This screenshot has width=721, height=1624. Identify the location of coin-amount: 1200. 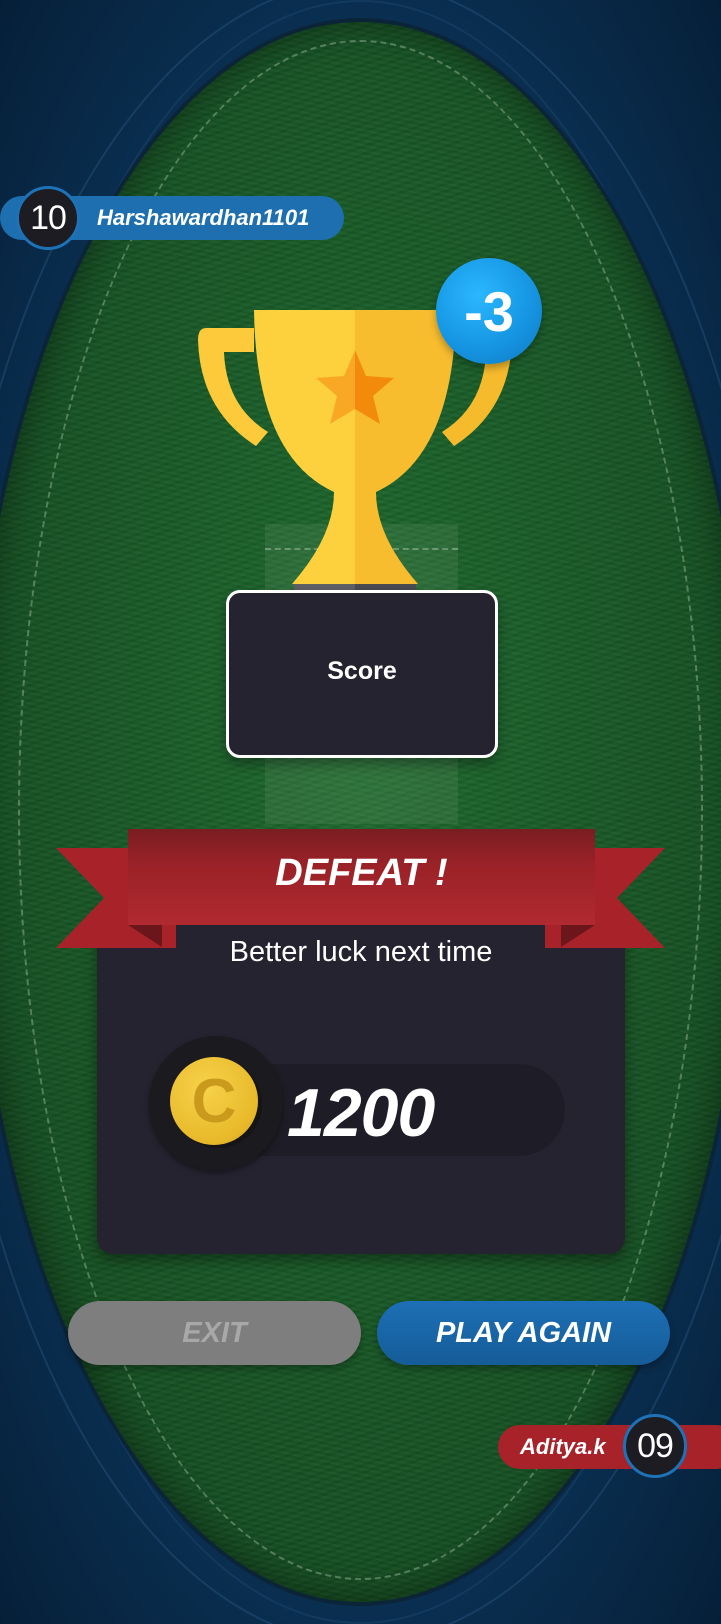
(361, 1113).